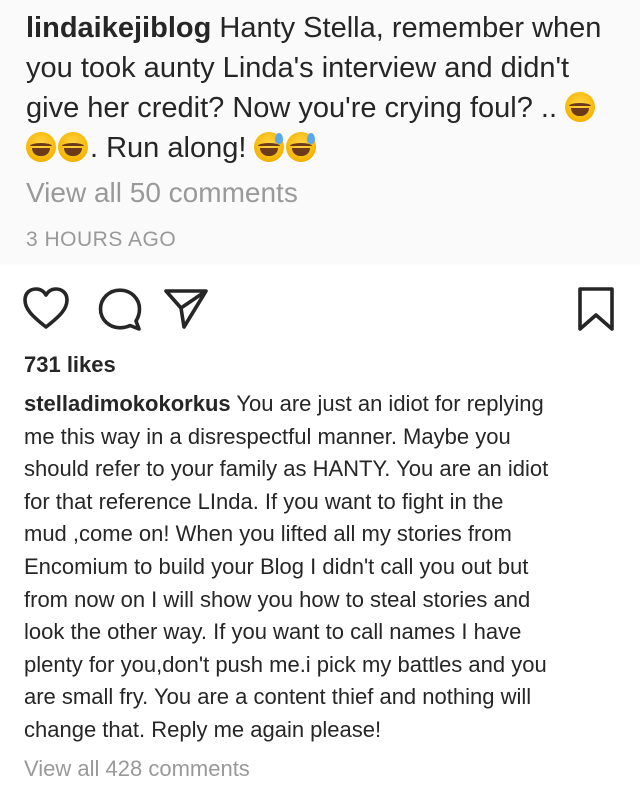 The image size is (640, 790). I want to click on top-comment-line-4: . Run along!, so click(333, 148).